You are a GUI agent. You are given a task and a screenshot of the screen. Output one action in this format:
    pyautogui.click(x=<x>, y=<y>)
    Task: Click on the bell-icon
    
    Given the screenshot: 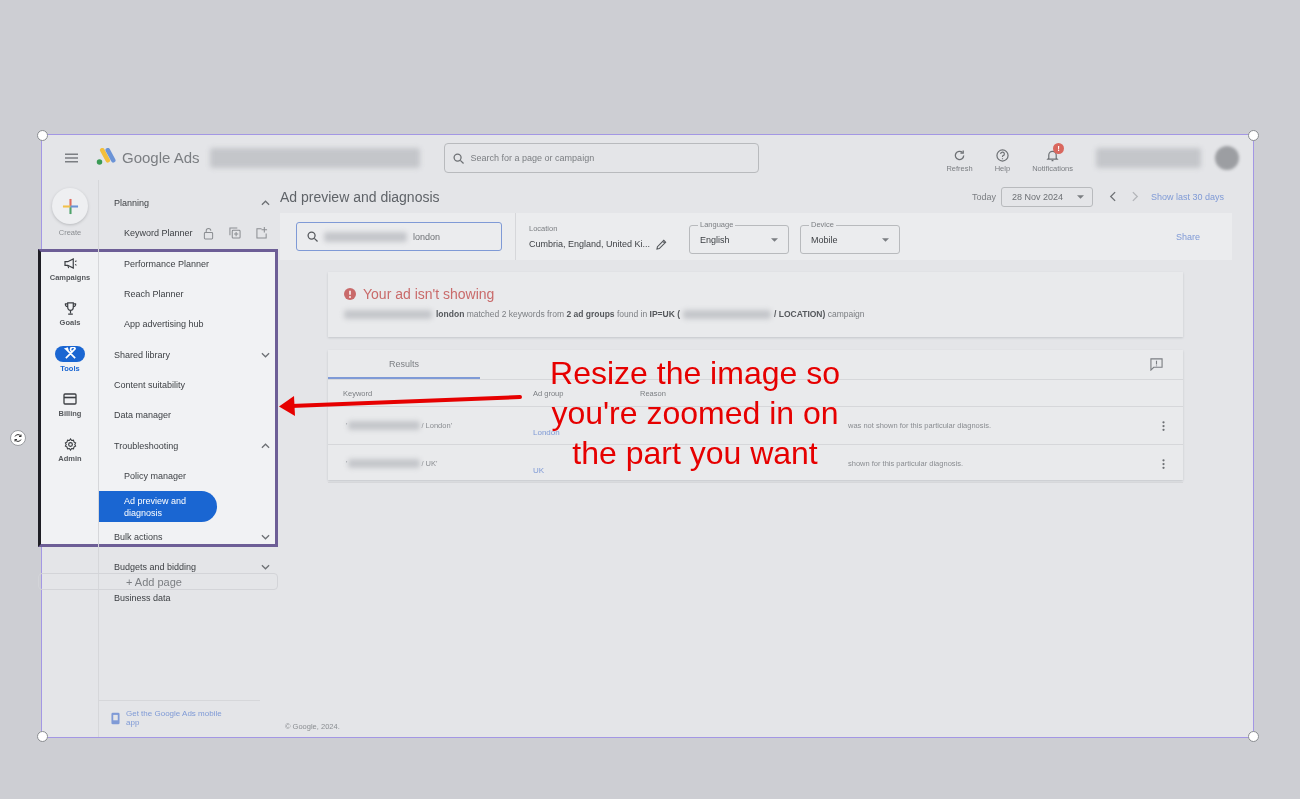 What is the action you would take?
    pyautogui.click(x=1053, y=155)
    